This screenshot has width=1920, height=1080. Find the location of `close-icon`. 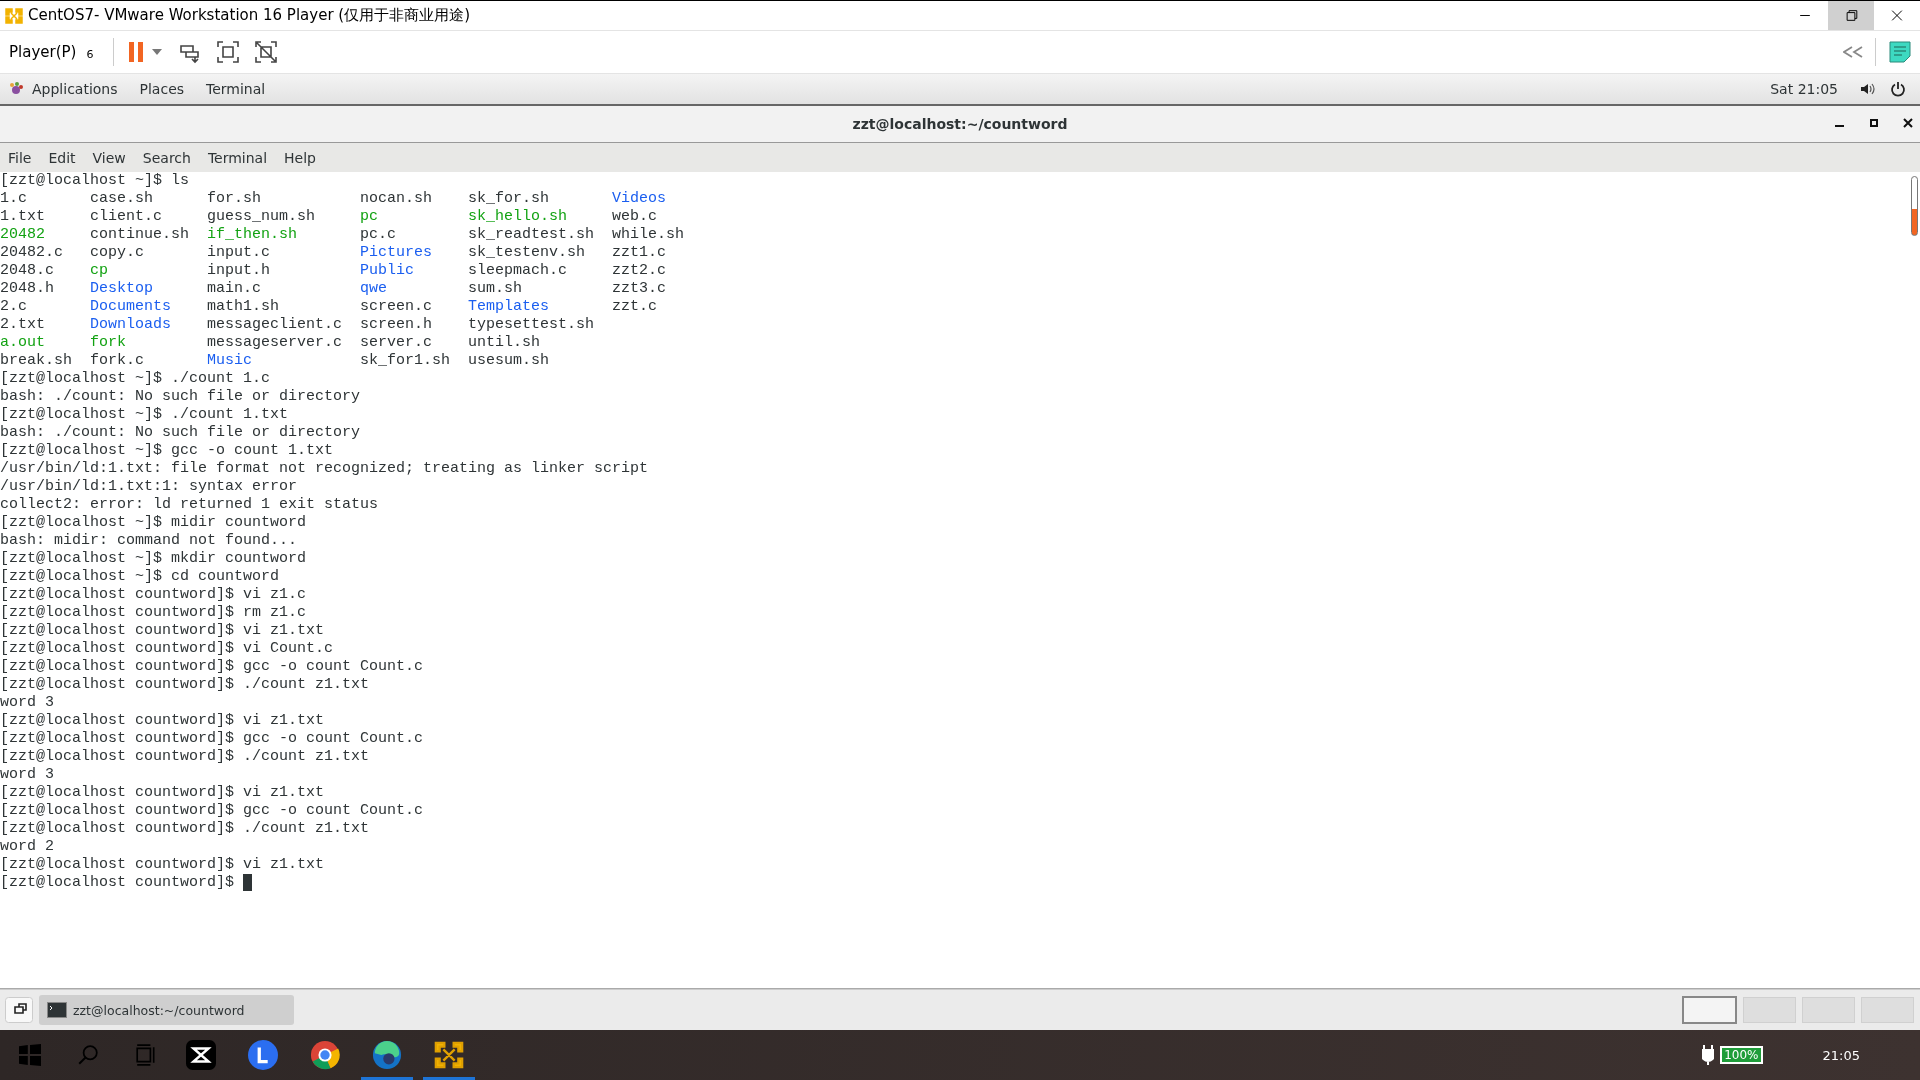

close-icon is located at coordinates (1908, 123).